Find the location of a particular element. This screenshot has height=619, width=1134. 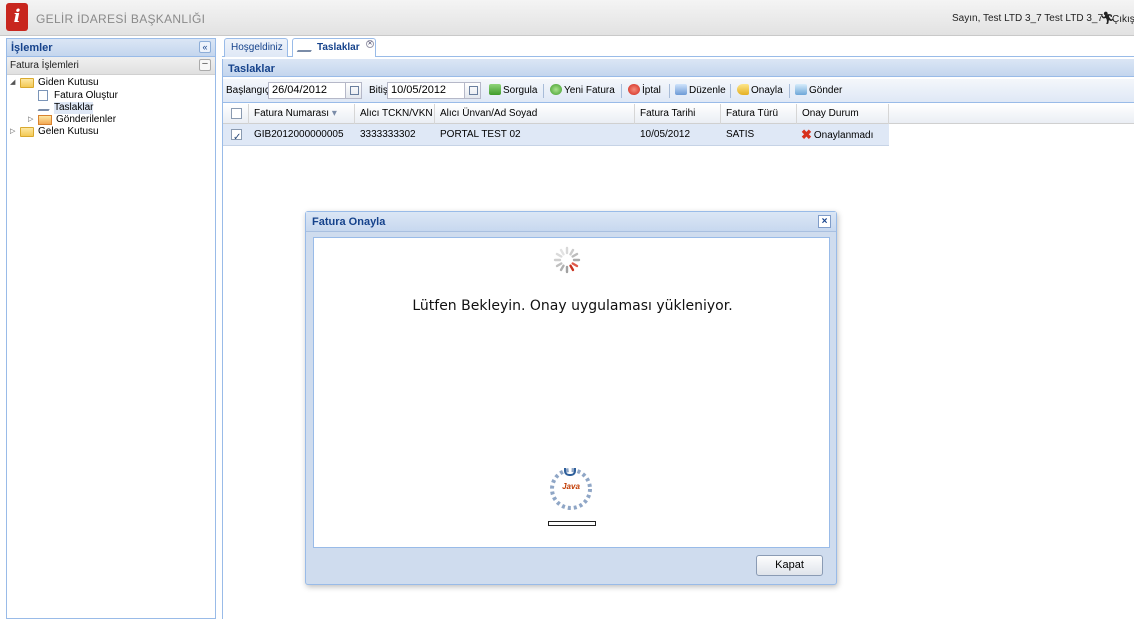

cell-tckn: 3333333302 is located at coordinates (388, 134).